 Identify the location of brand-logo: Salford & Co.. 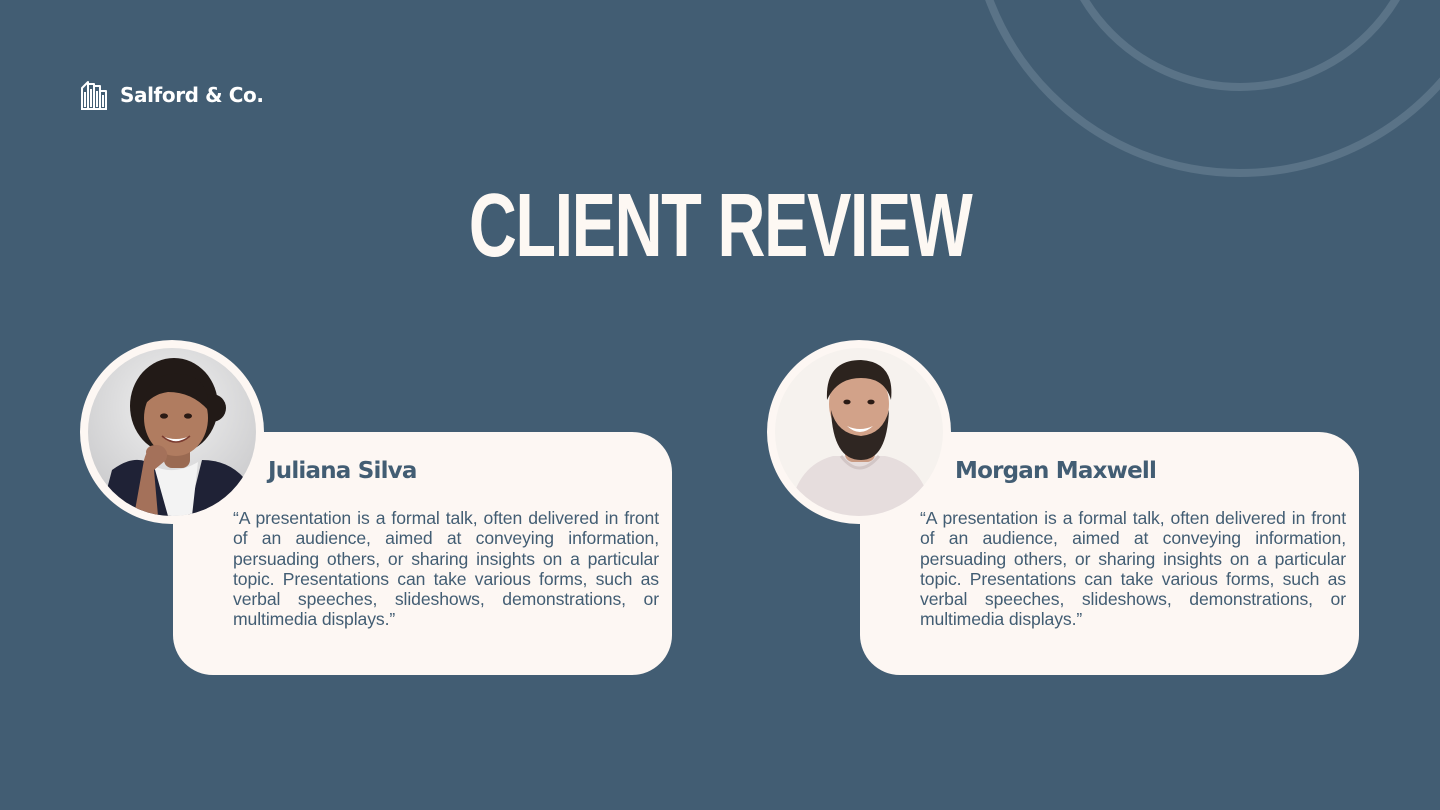
(172, 95).